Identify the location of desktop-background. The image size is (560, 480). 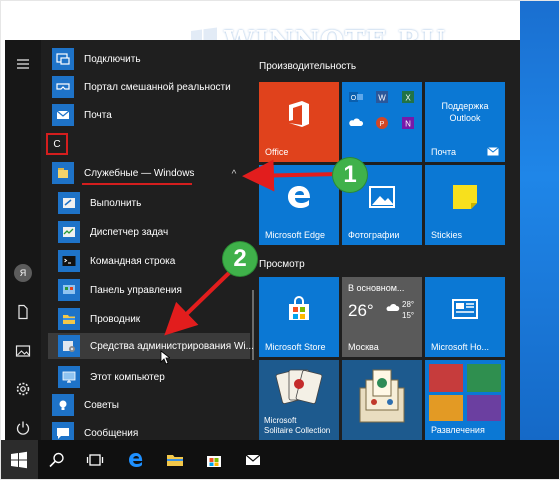
(540, 220).